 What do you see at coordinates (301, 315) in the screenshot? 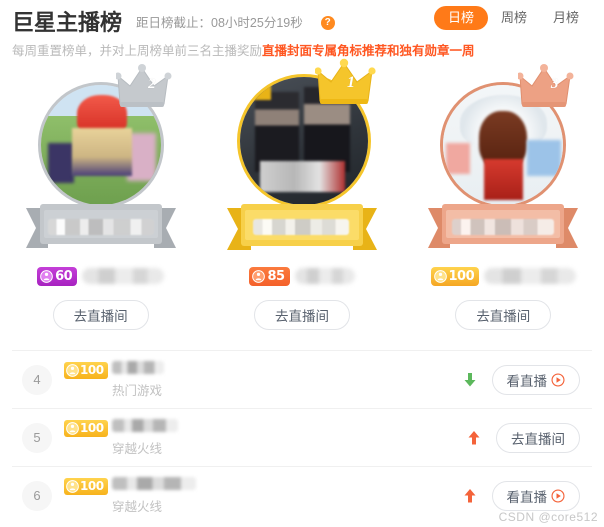
I see `go-to-live-room-button-rank1: 去直播间` at bounding box center [301, 315].